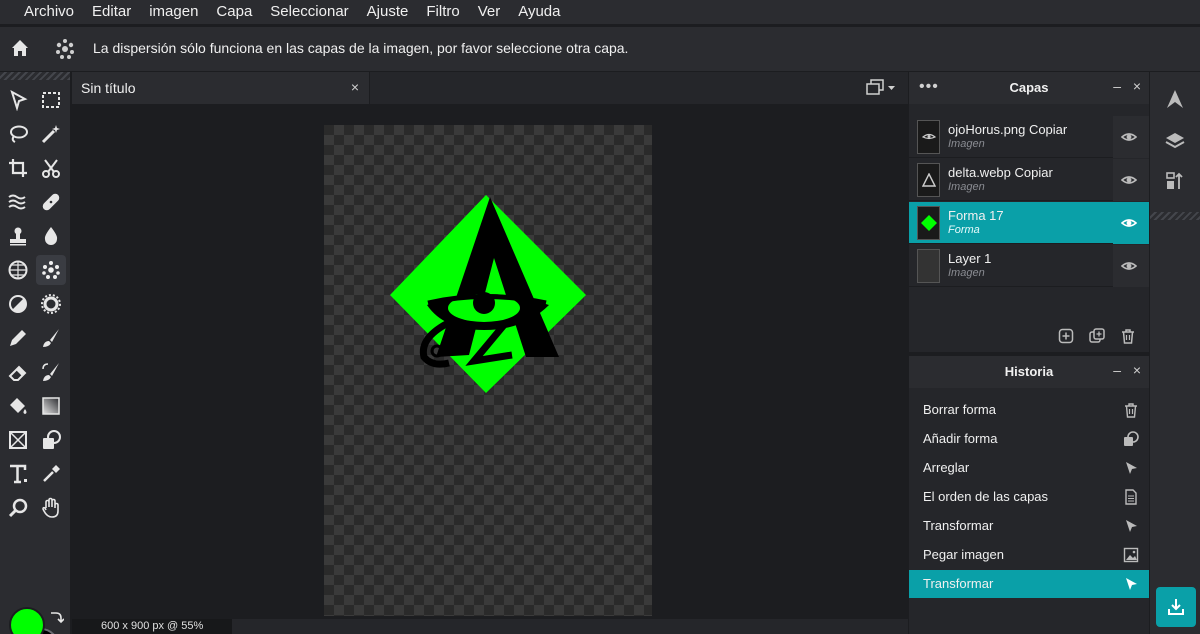  Describe the element at coordinates (388, 12) in the screenshot. I see `menu-ajuste: Ajuste` at that location.